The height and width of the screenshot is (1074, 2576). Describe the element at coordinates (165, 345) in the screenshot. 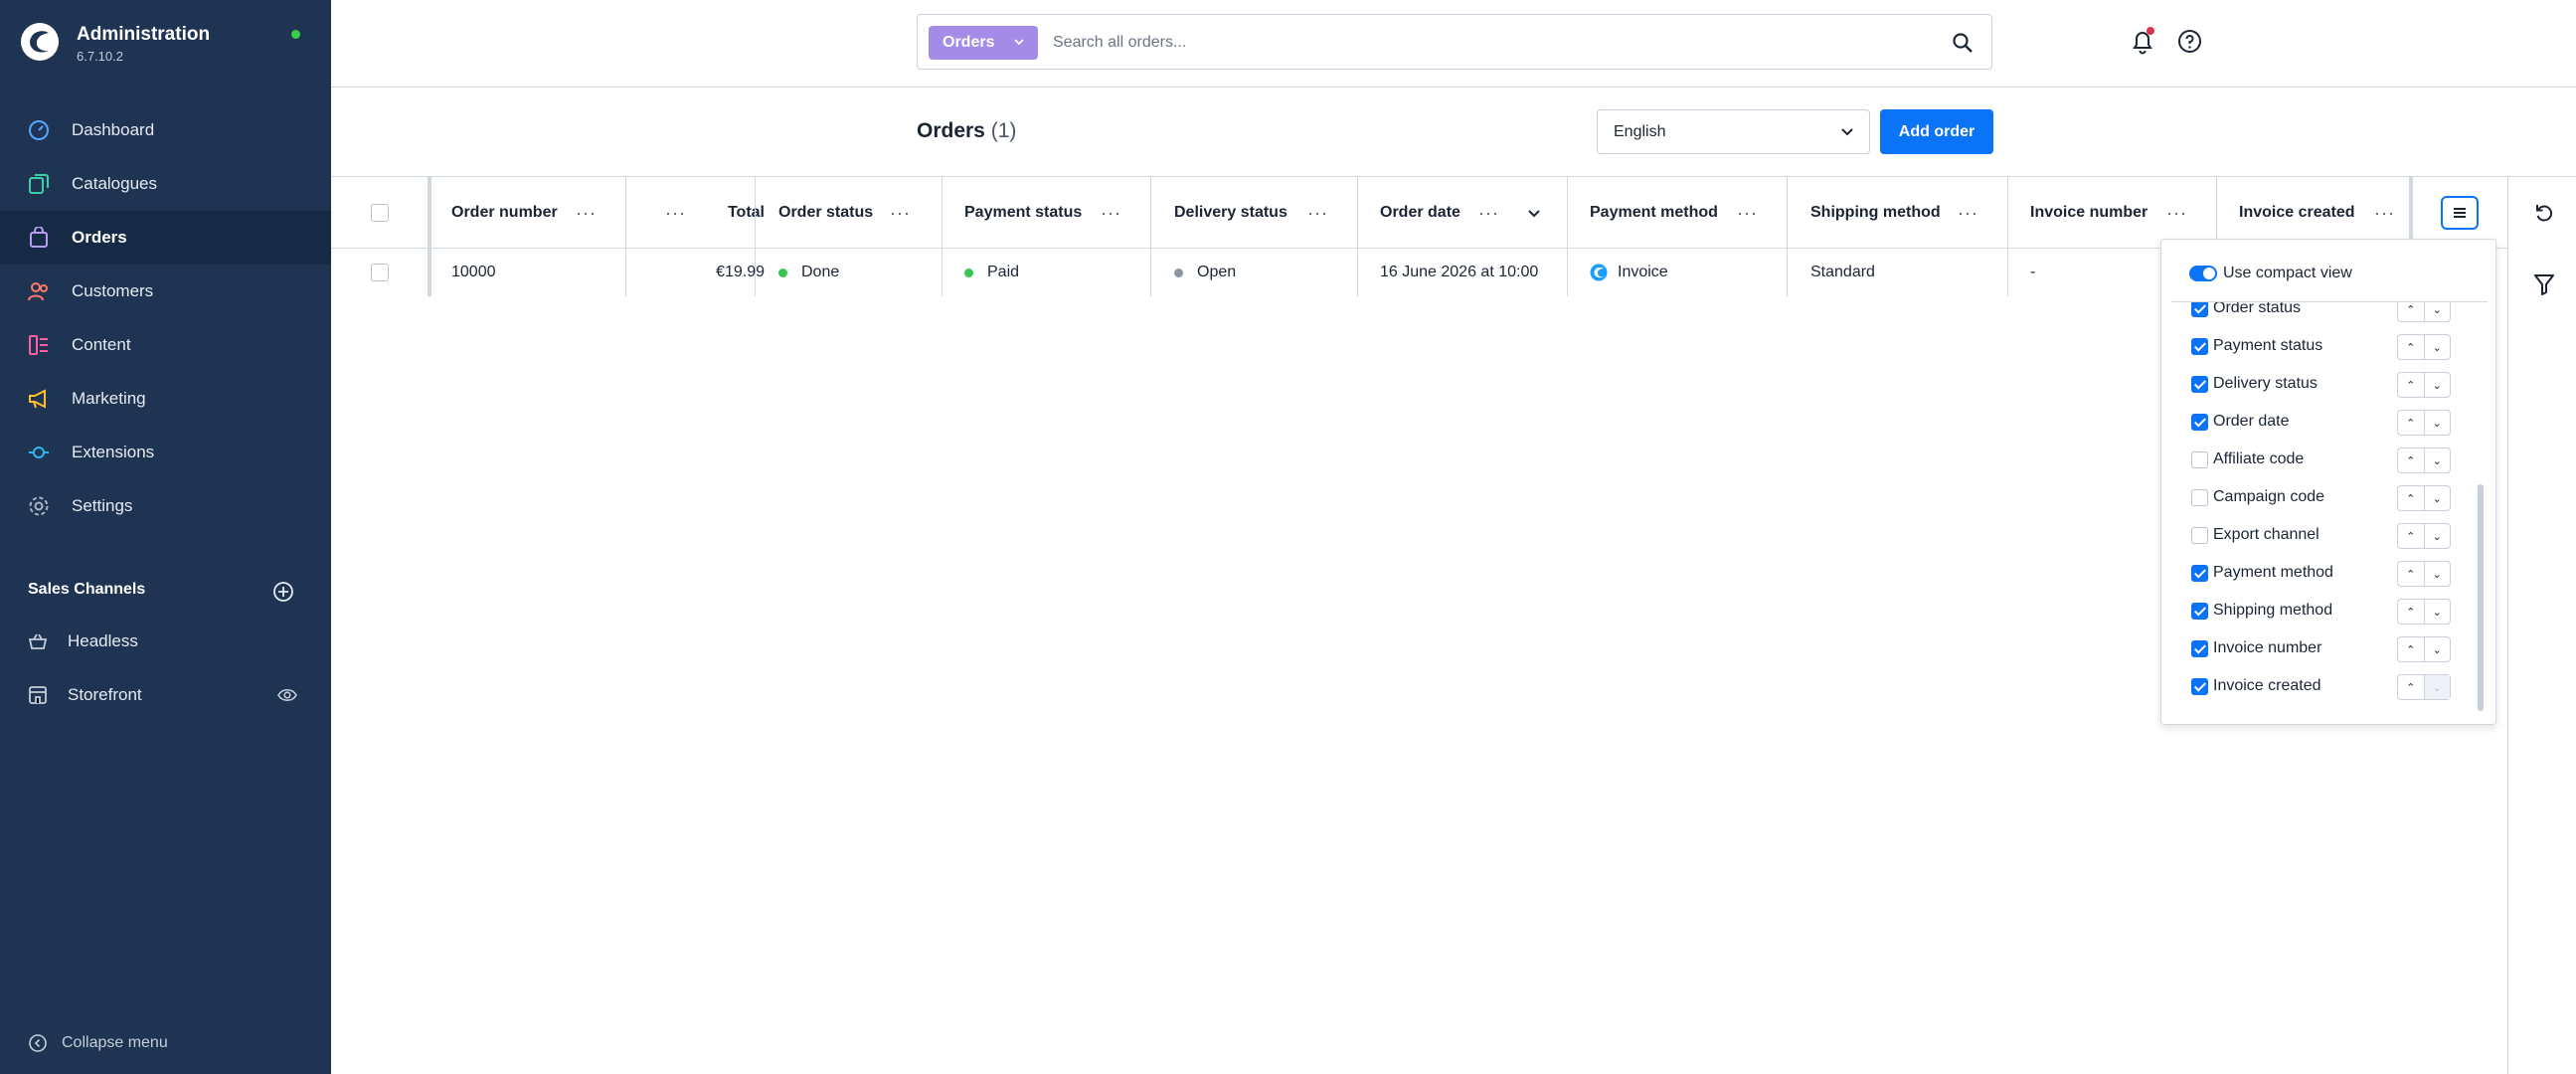

I see `sidebar-item-content: Content` at that location.